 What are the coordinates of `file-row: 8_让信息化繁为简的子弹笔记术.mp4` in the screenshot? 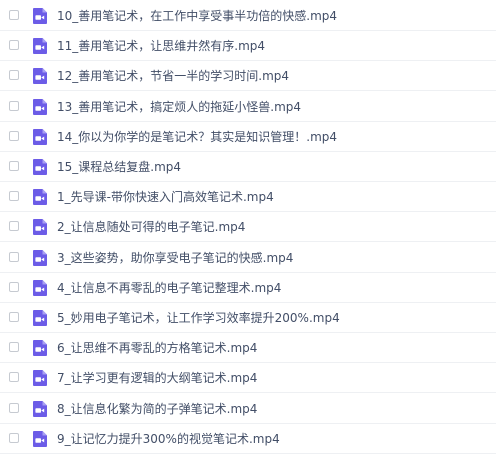 It's located at (248, 409).